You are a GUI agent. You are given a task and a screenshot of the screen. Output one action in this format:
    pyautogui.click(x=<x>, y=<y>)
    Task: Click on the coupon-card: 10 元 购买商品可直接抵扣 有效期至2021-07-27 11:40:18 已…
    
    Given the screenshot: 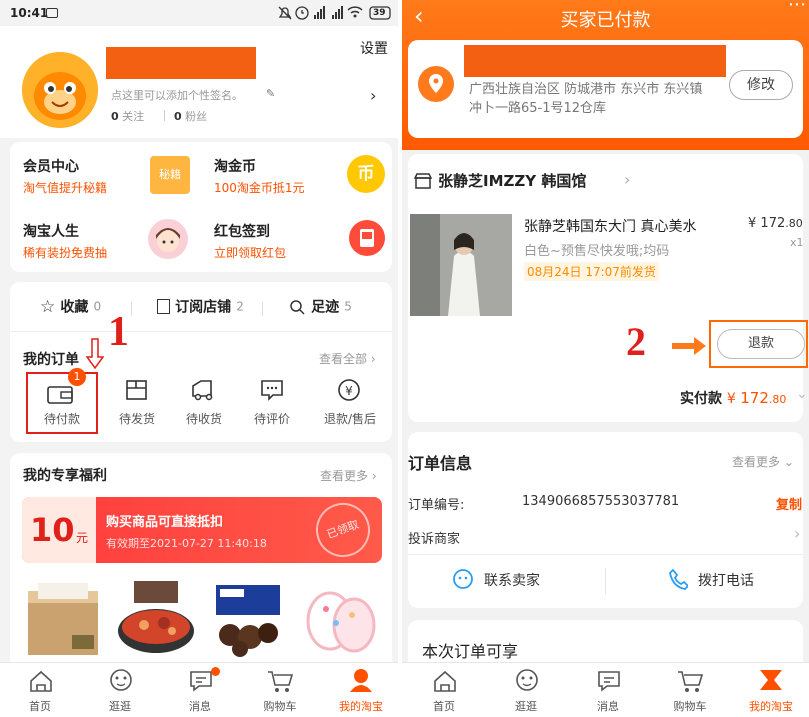 What is the action you would take?
    pyautogui.click(x=202, y=530)
    